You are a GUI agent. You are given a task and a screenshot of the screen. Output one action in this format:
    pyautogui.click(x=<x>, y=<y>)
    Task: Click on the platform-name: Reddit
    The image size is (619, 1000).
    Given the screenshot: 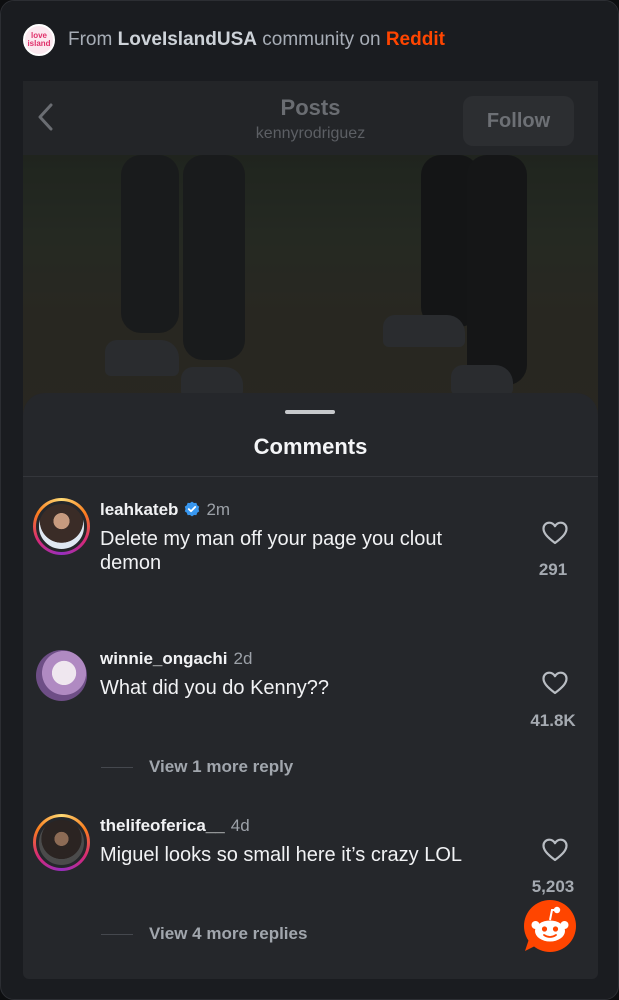 What is the action you would take?
    pyautogui.click(x=415, y=39)
    